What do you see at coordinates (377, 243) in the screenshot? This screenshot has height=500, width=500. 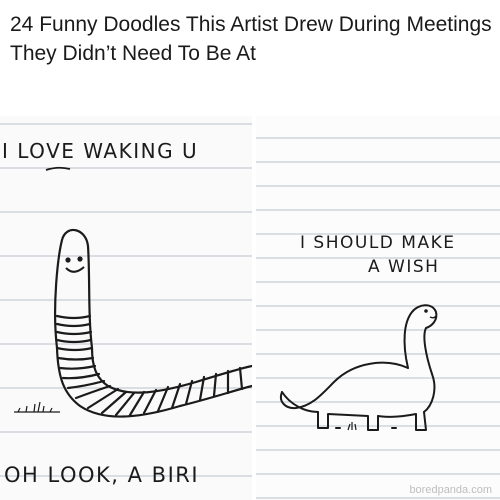 I see `caption-line-1: I SHOULD MAKE` at bounding box center [377, 243].